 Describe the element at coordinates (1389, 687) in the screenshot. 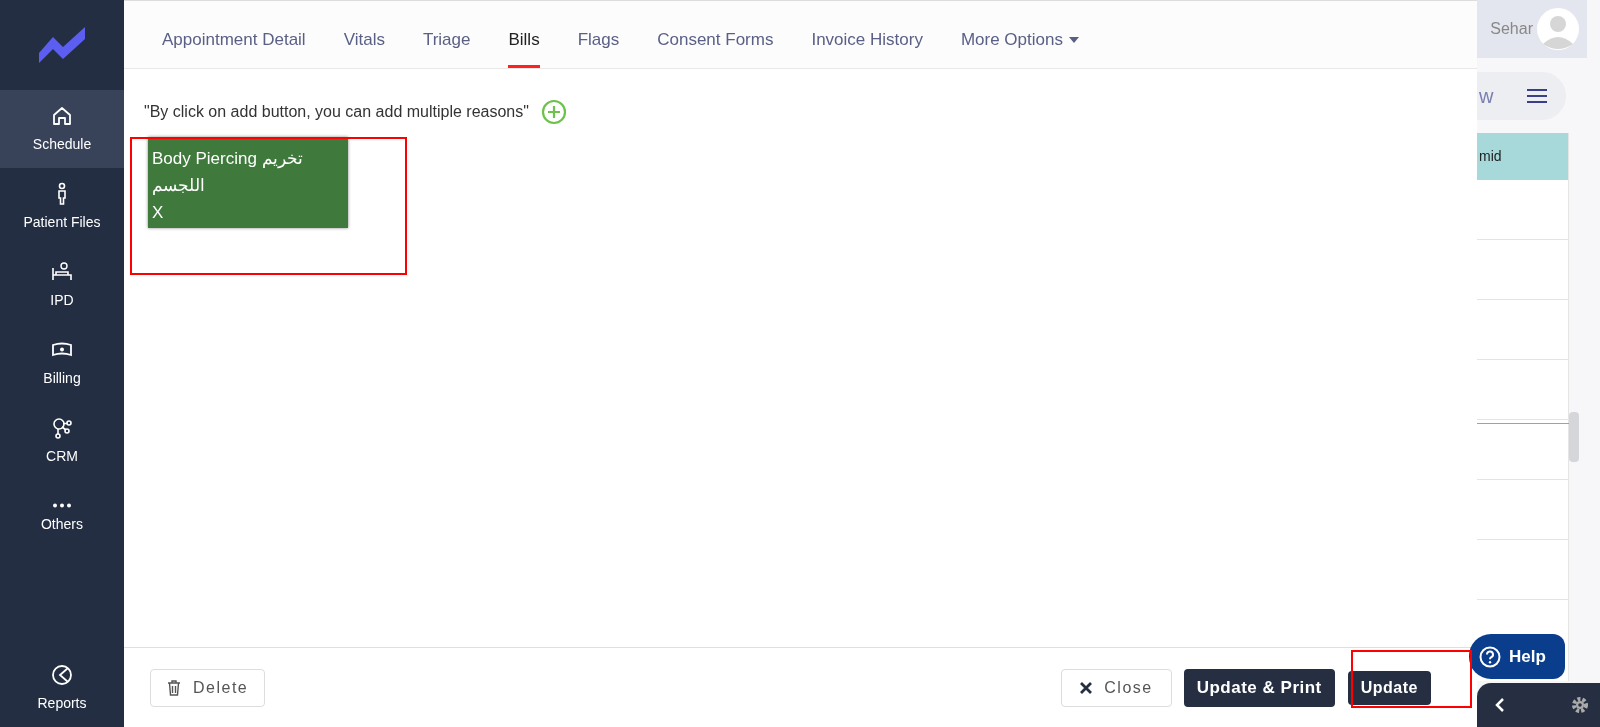

I see `update-button: Update` at that location.